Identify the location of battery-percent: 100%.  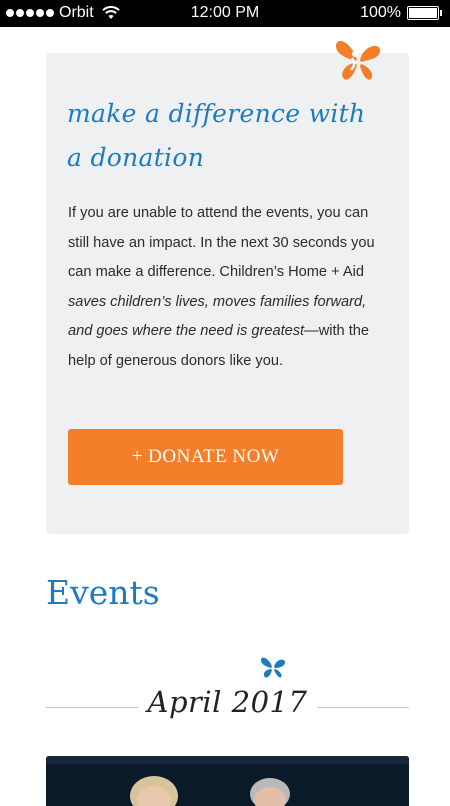
(380, 12).